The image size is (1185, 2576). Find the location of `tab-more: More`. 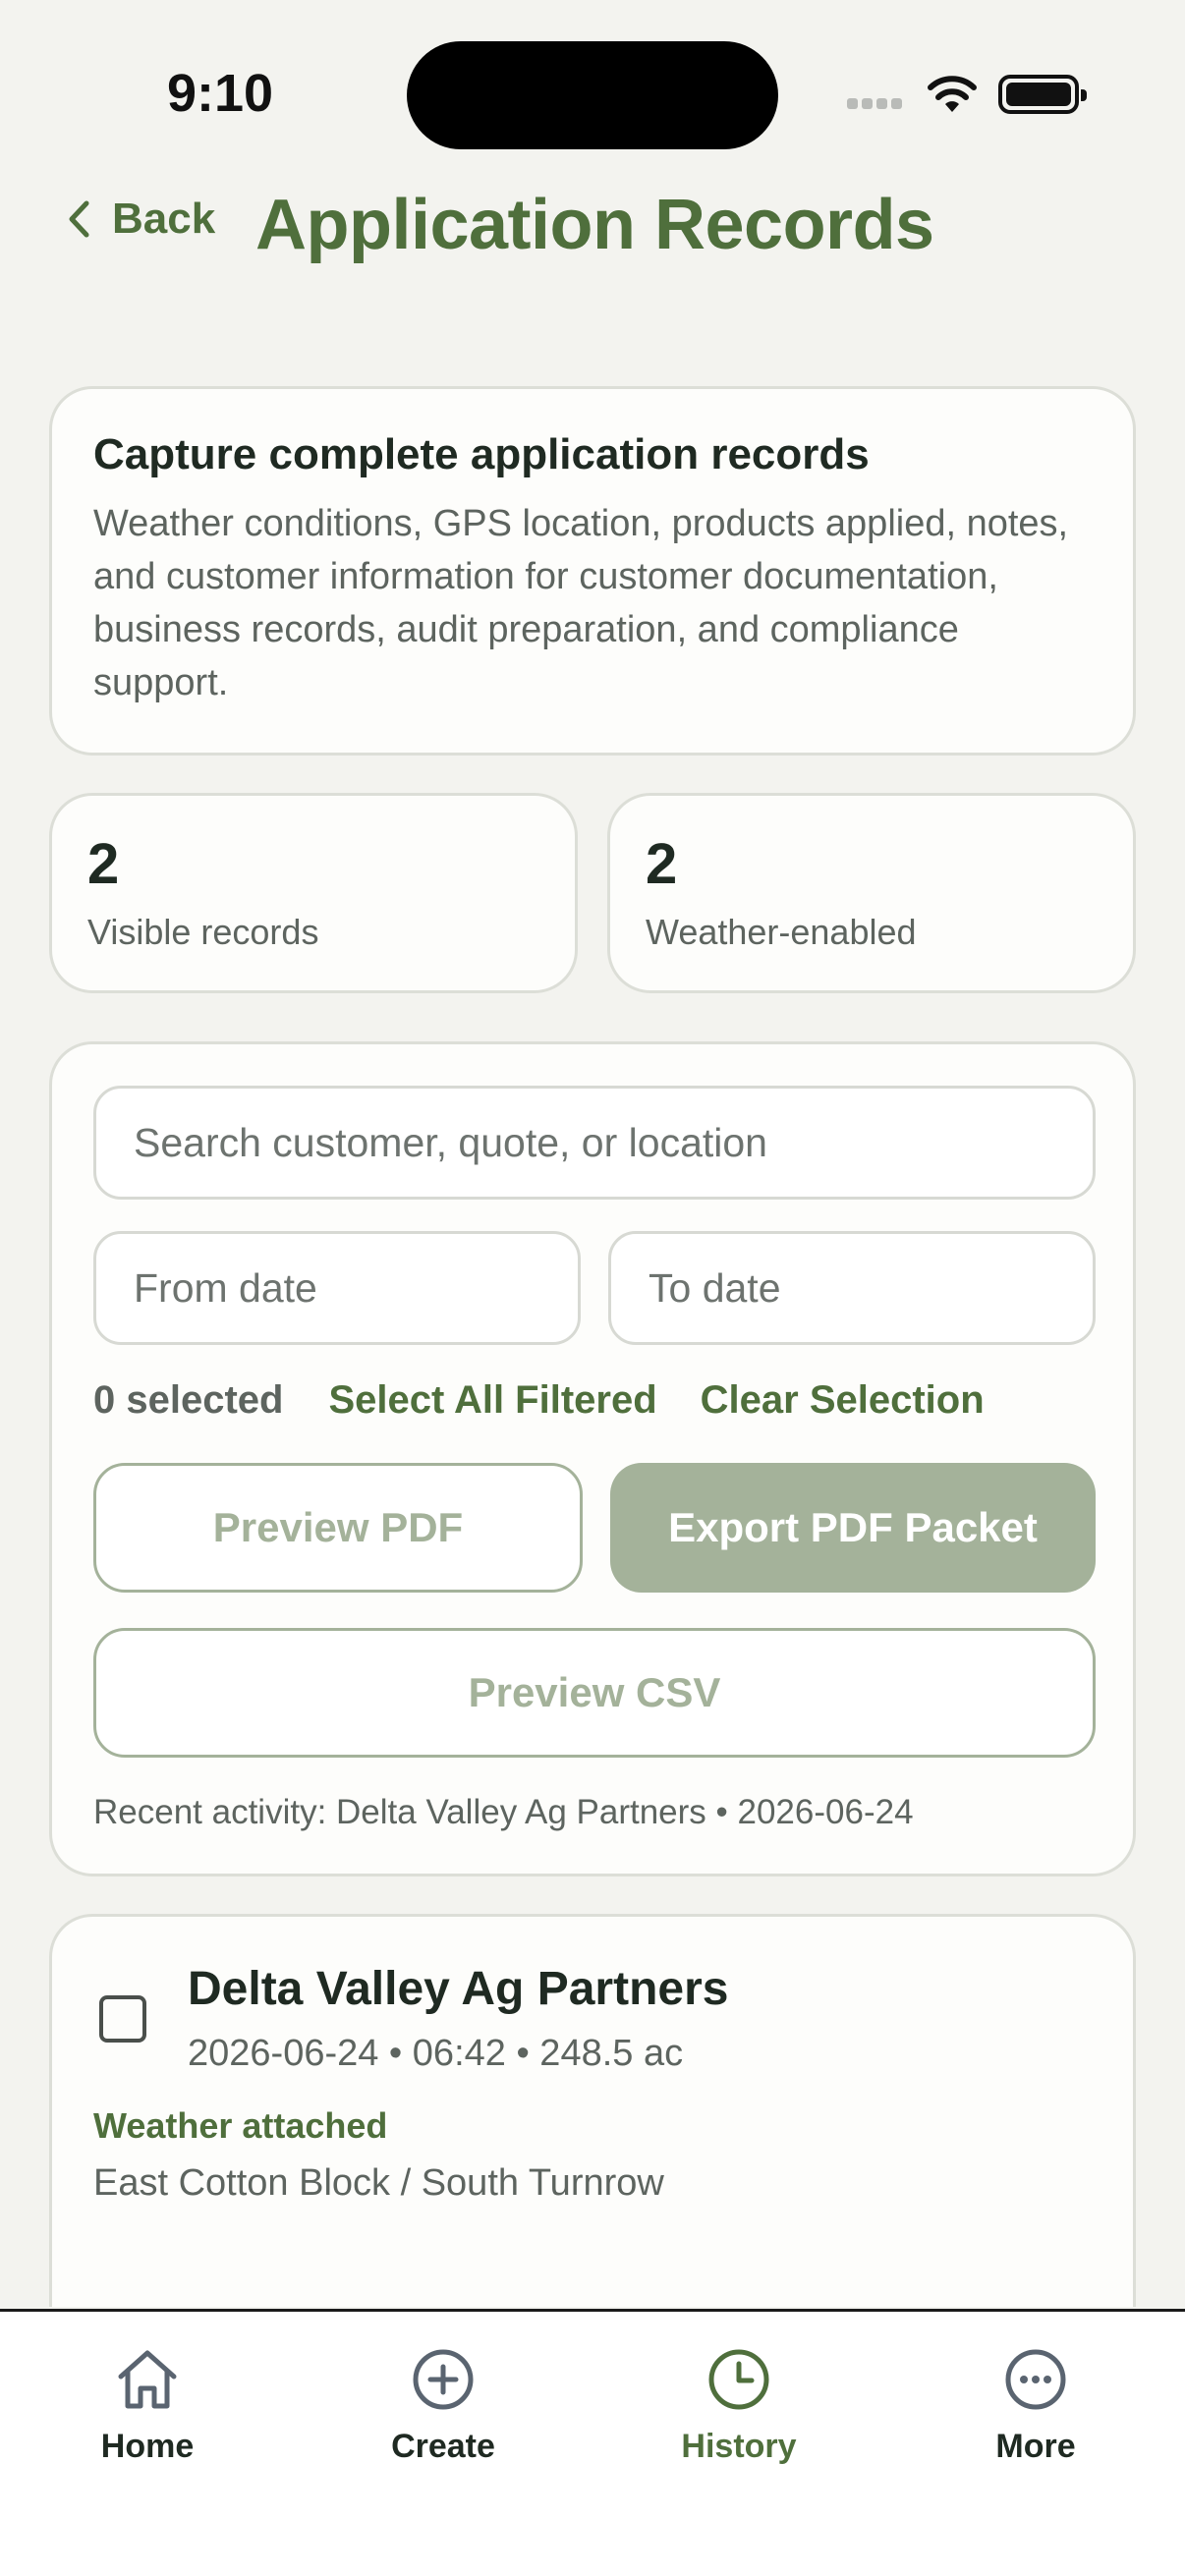

tab-more: More is located at coordinates (1036, 2405).